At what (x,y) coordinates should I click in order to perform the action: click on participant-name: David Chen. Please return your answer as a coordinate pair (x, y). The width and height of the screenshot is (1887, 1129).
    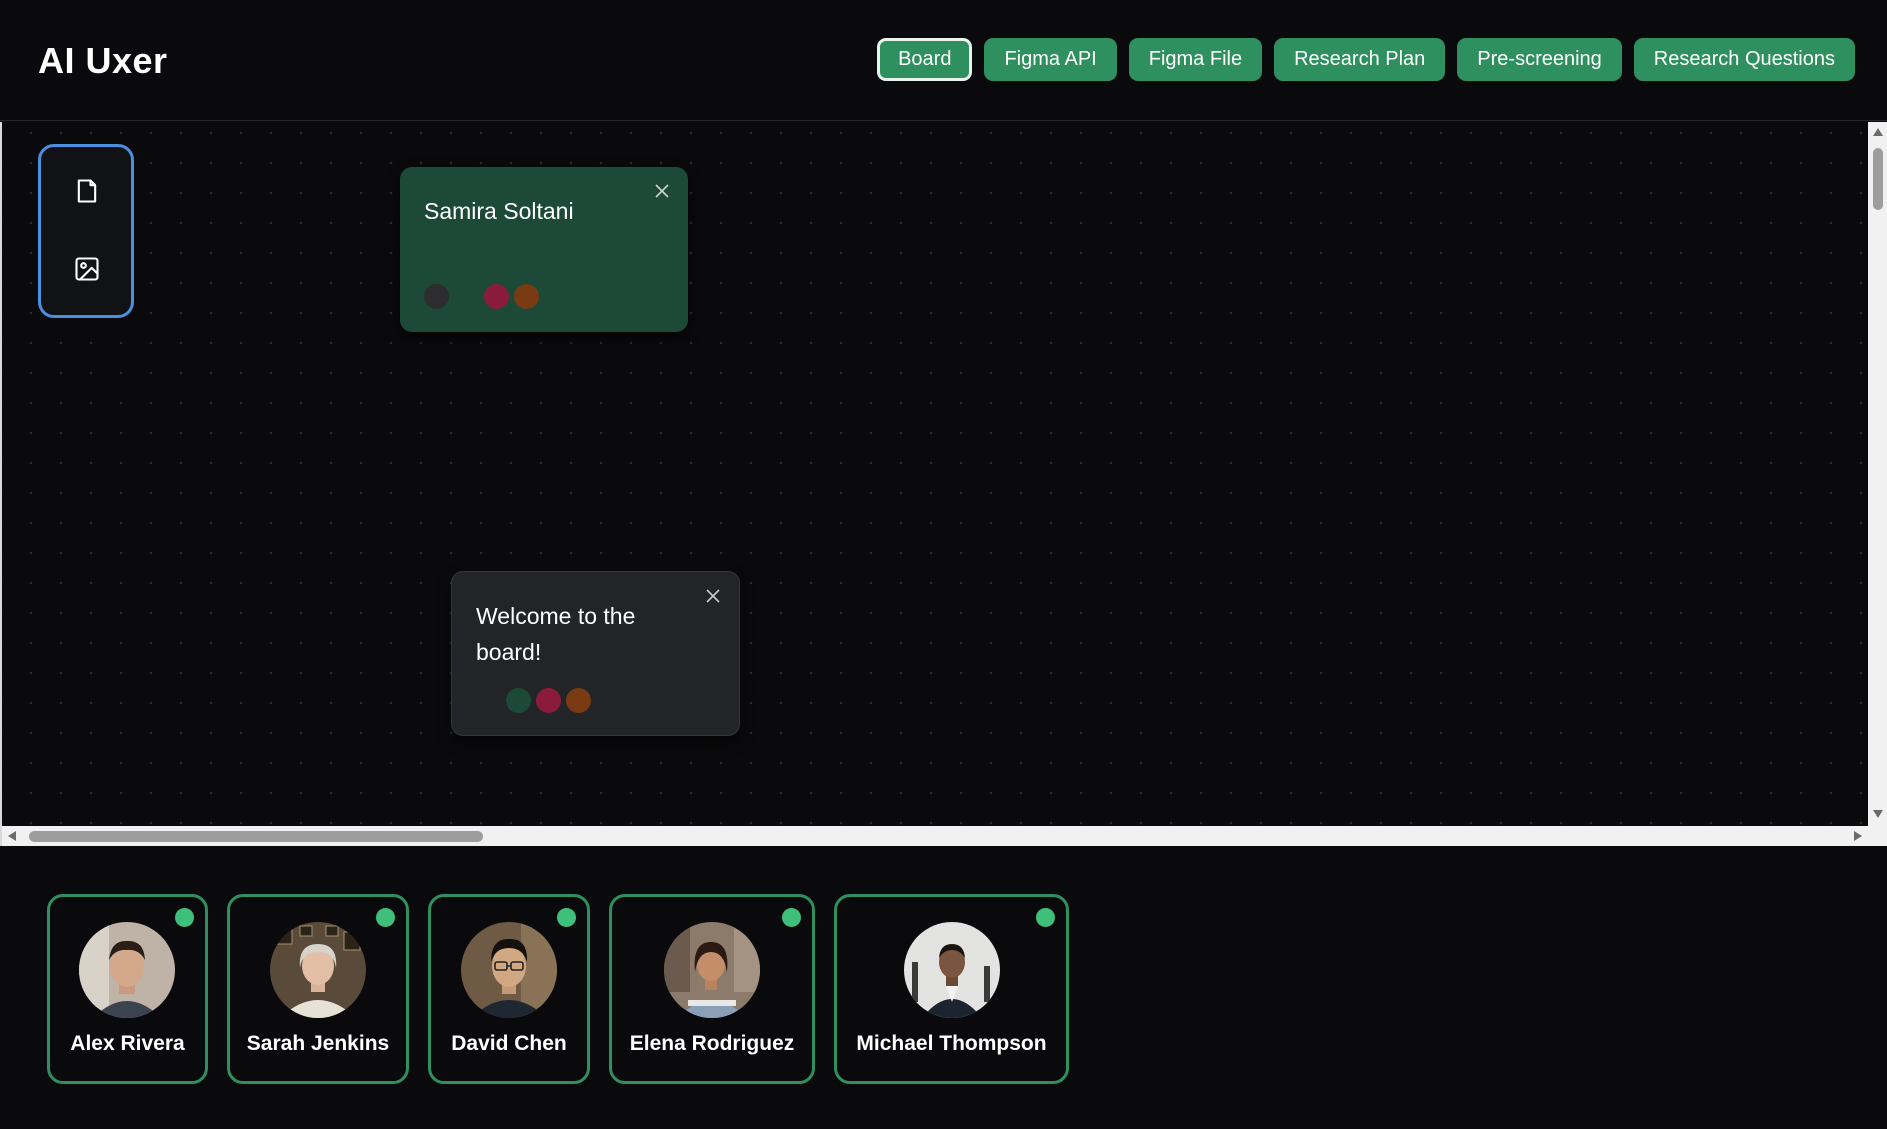
    Looking at the image, I should click on (509, 1043).